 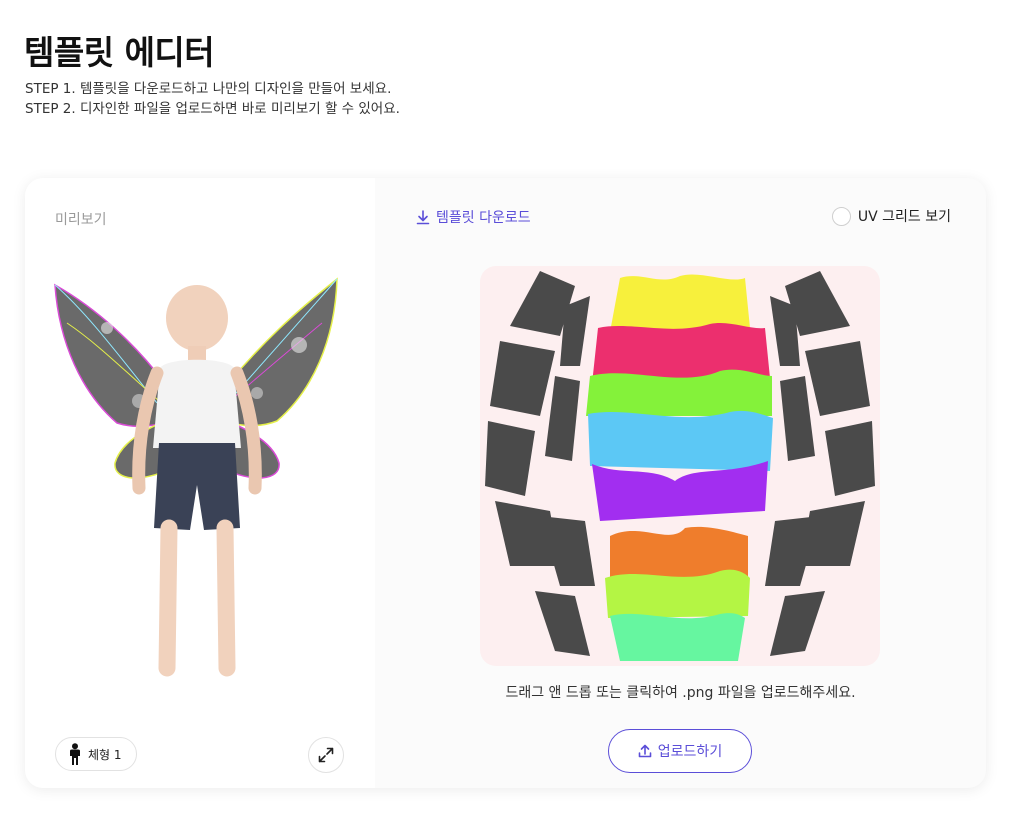 I want to click on person-icon, so click(x=75, y=754).